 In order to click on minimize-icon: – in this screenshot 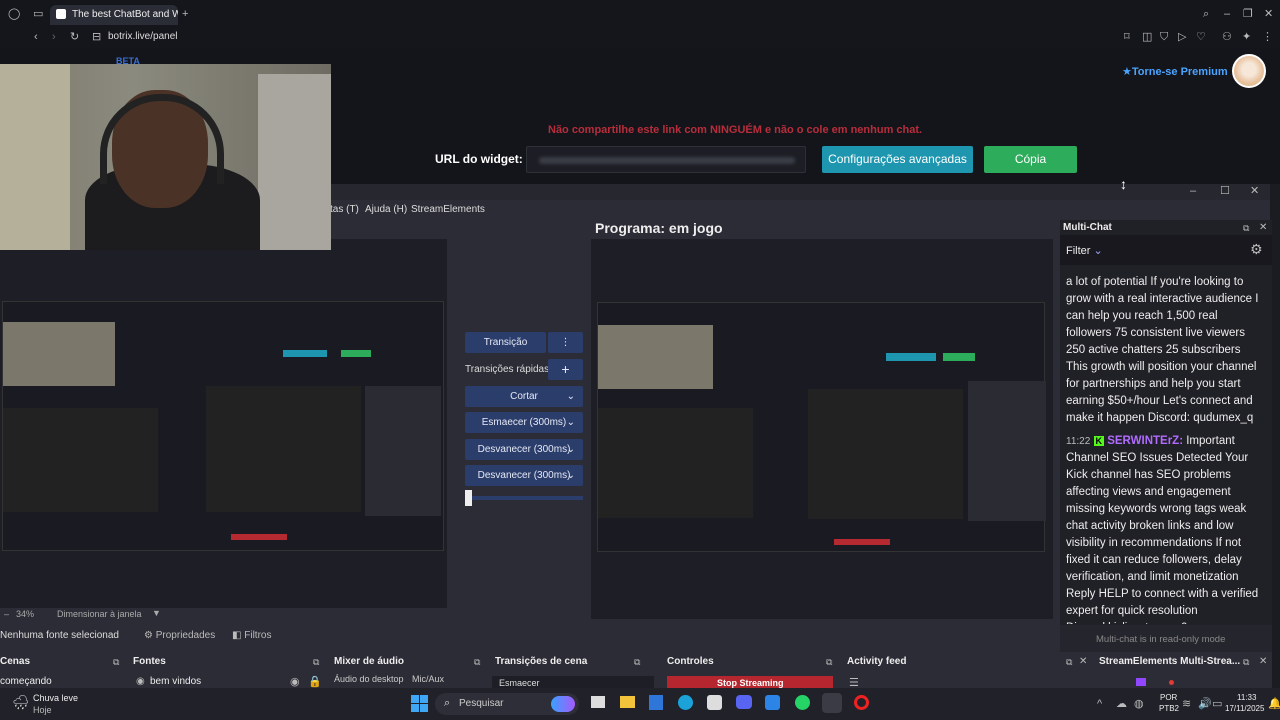, I will do `click(1227, 14)`.